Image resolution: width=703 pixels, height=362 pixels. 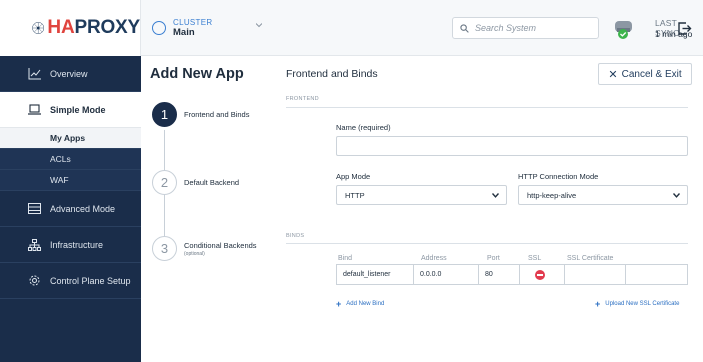 I want to click on bind-name-cell: default_listener, so click(x=375, y=274).